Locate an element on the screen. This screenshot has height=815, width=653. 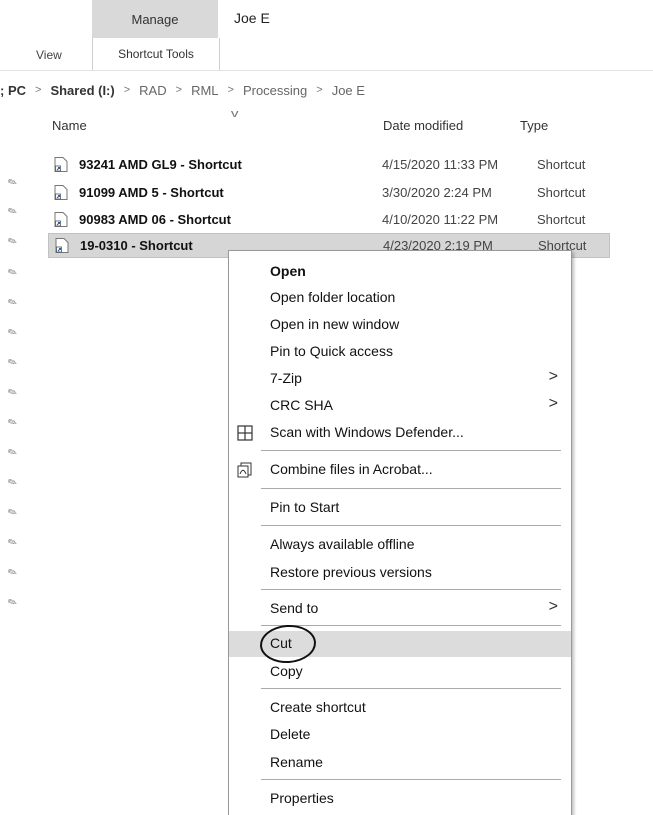
menu-item-cut: Cut is located at coordinates (400, 644).